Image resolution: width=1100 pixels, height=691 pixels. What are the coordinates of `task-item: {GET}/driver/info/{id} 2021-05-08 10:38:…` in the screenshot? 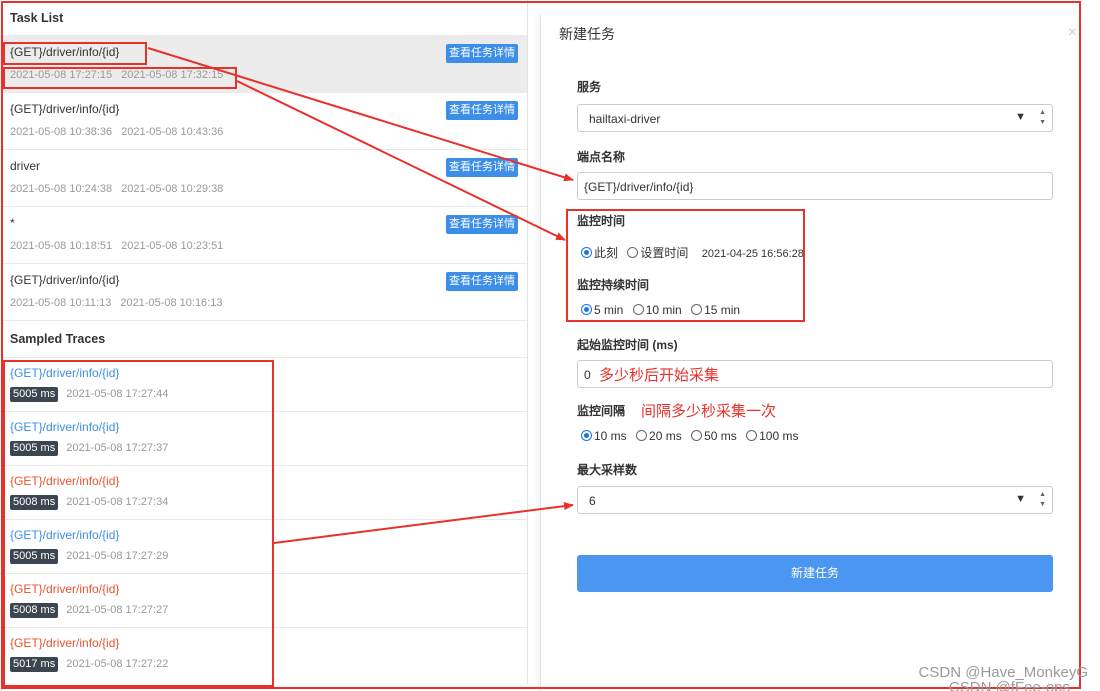 It's located at (263, 121).